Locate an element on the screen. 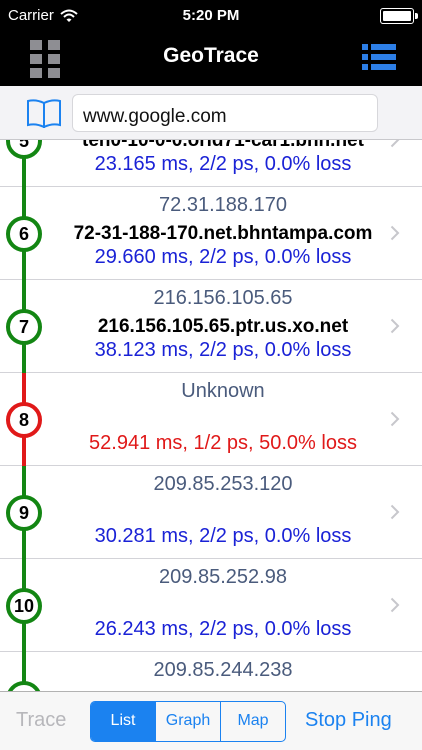 The width and height of the screenshot is (422, 750). hop-stats: 23.165 ms, 2/2 ps, 0.0% loss is located at coordinates (223, 164).